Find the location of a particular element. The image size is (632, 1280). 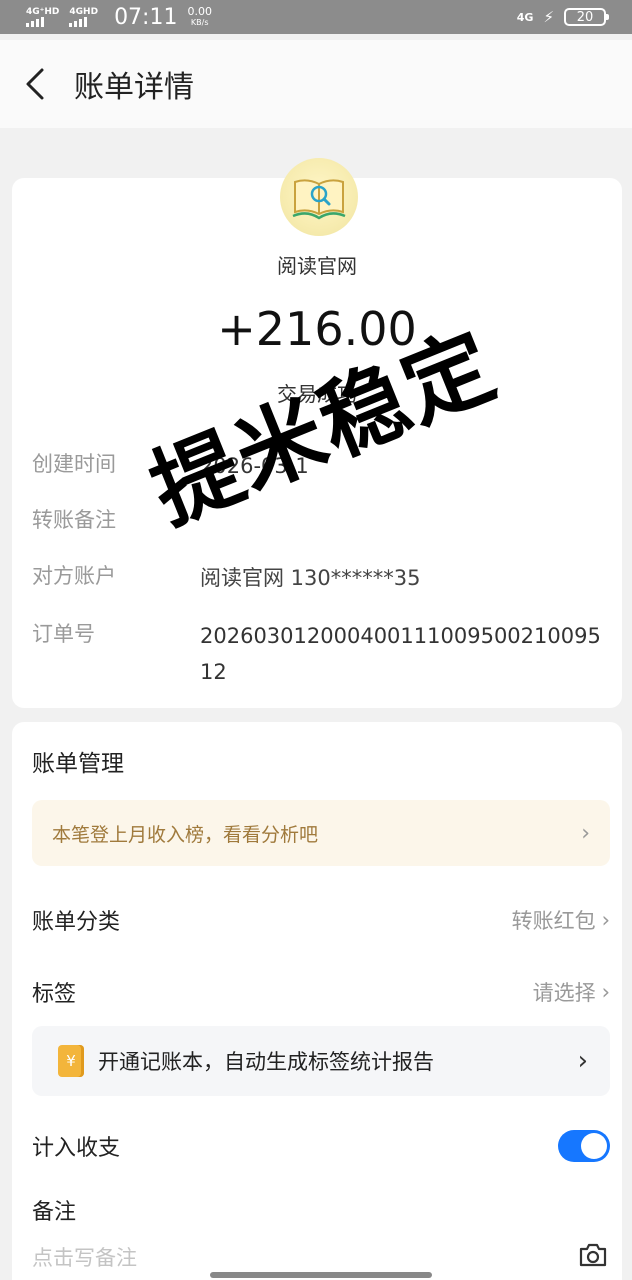

tag-value: 请选择 is located at coordinates (564, 993).